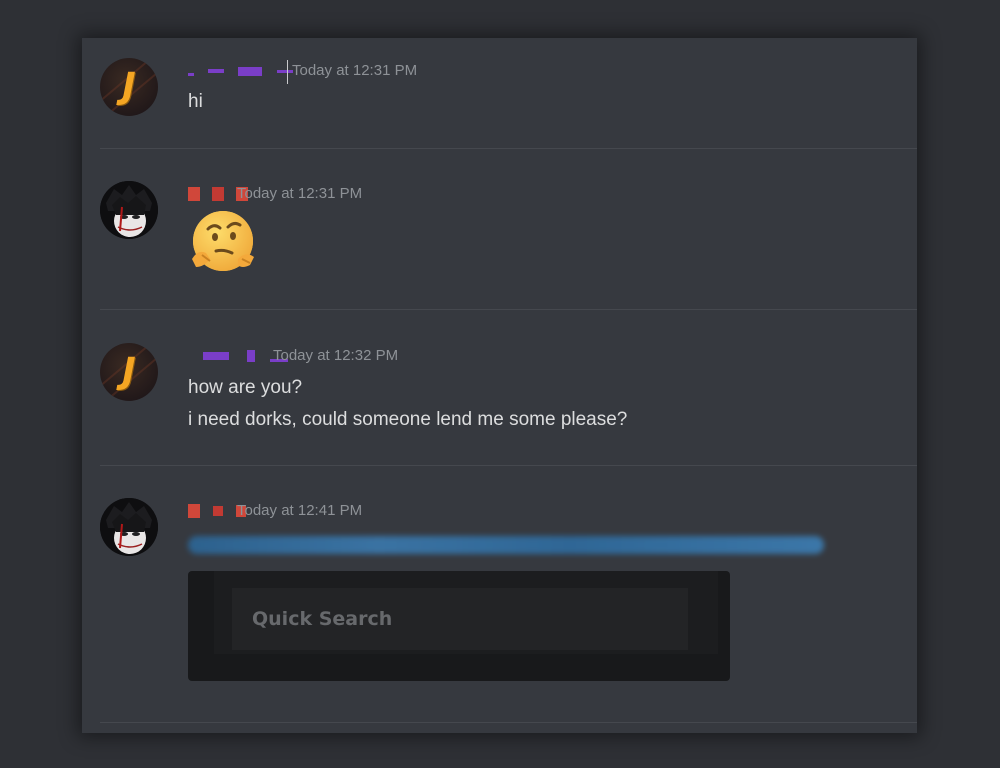 This screenshot has height=768, width=1000. I want to click on message-text: hi, so click(195, 101).